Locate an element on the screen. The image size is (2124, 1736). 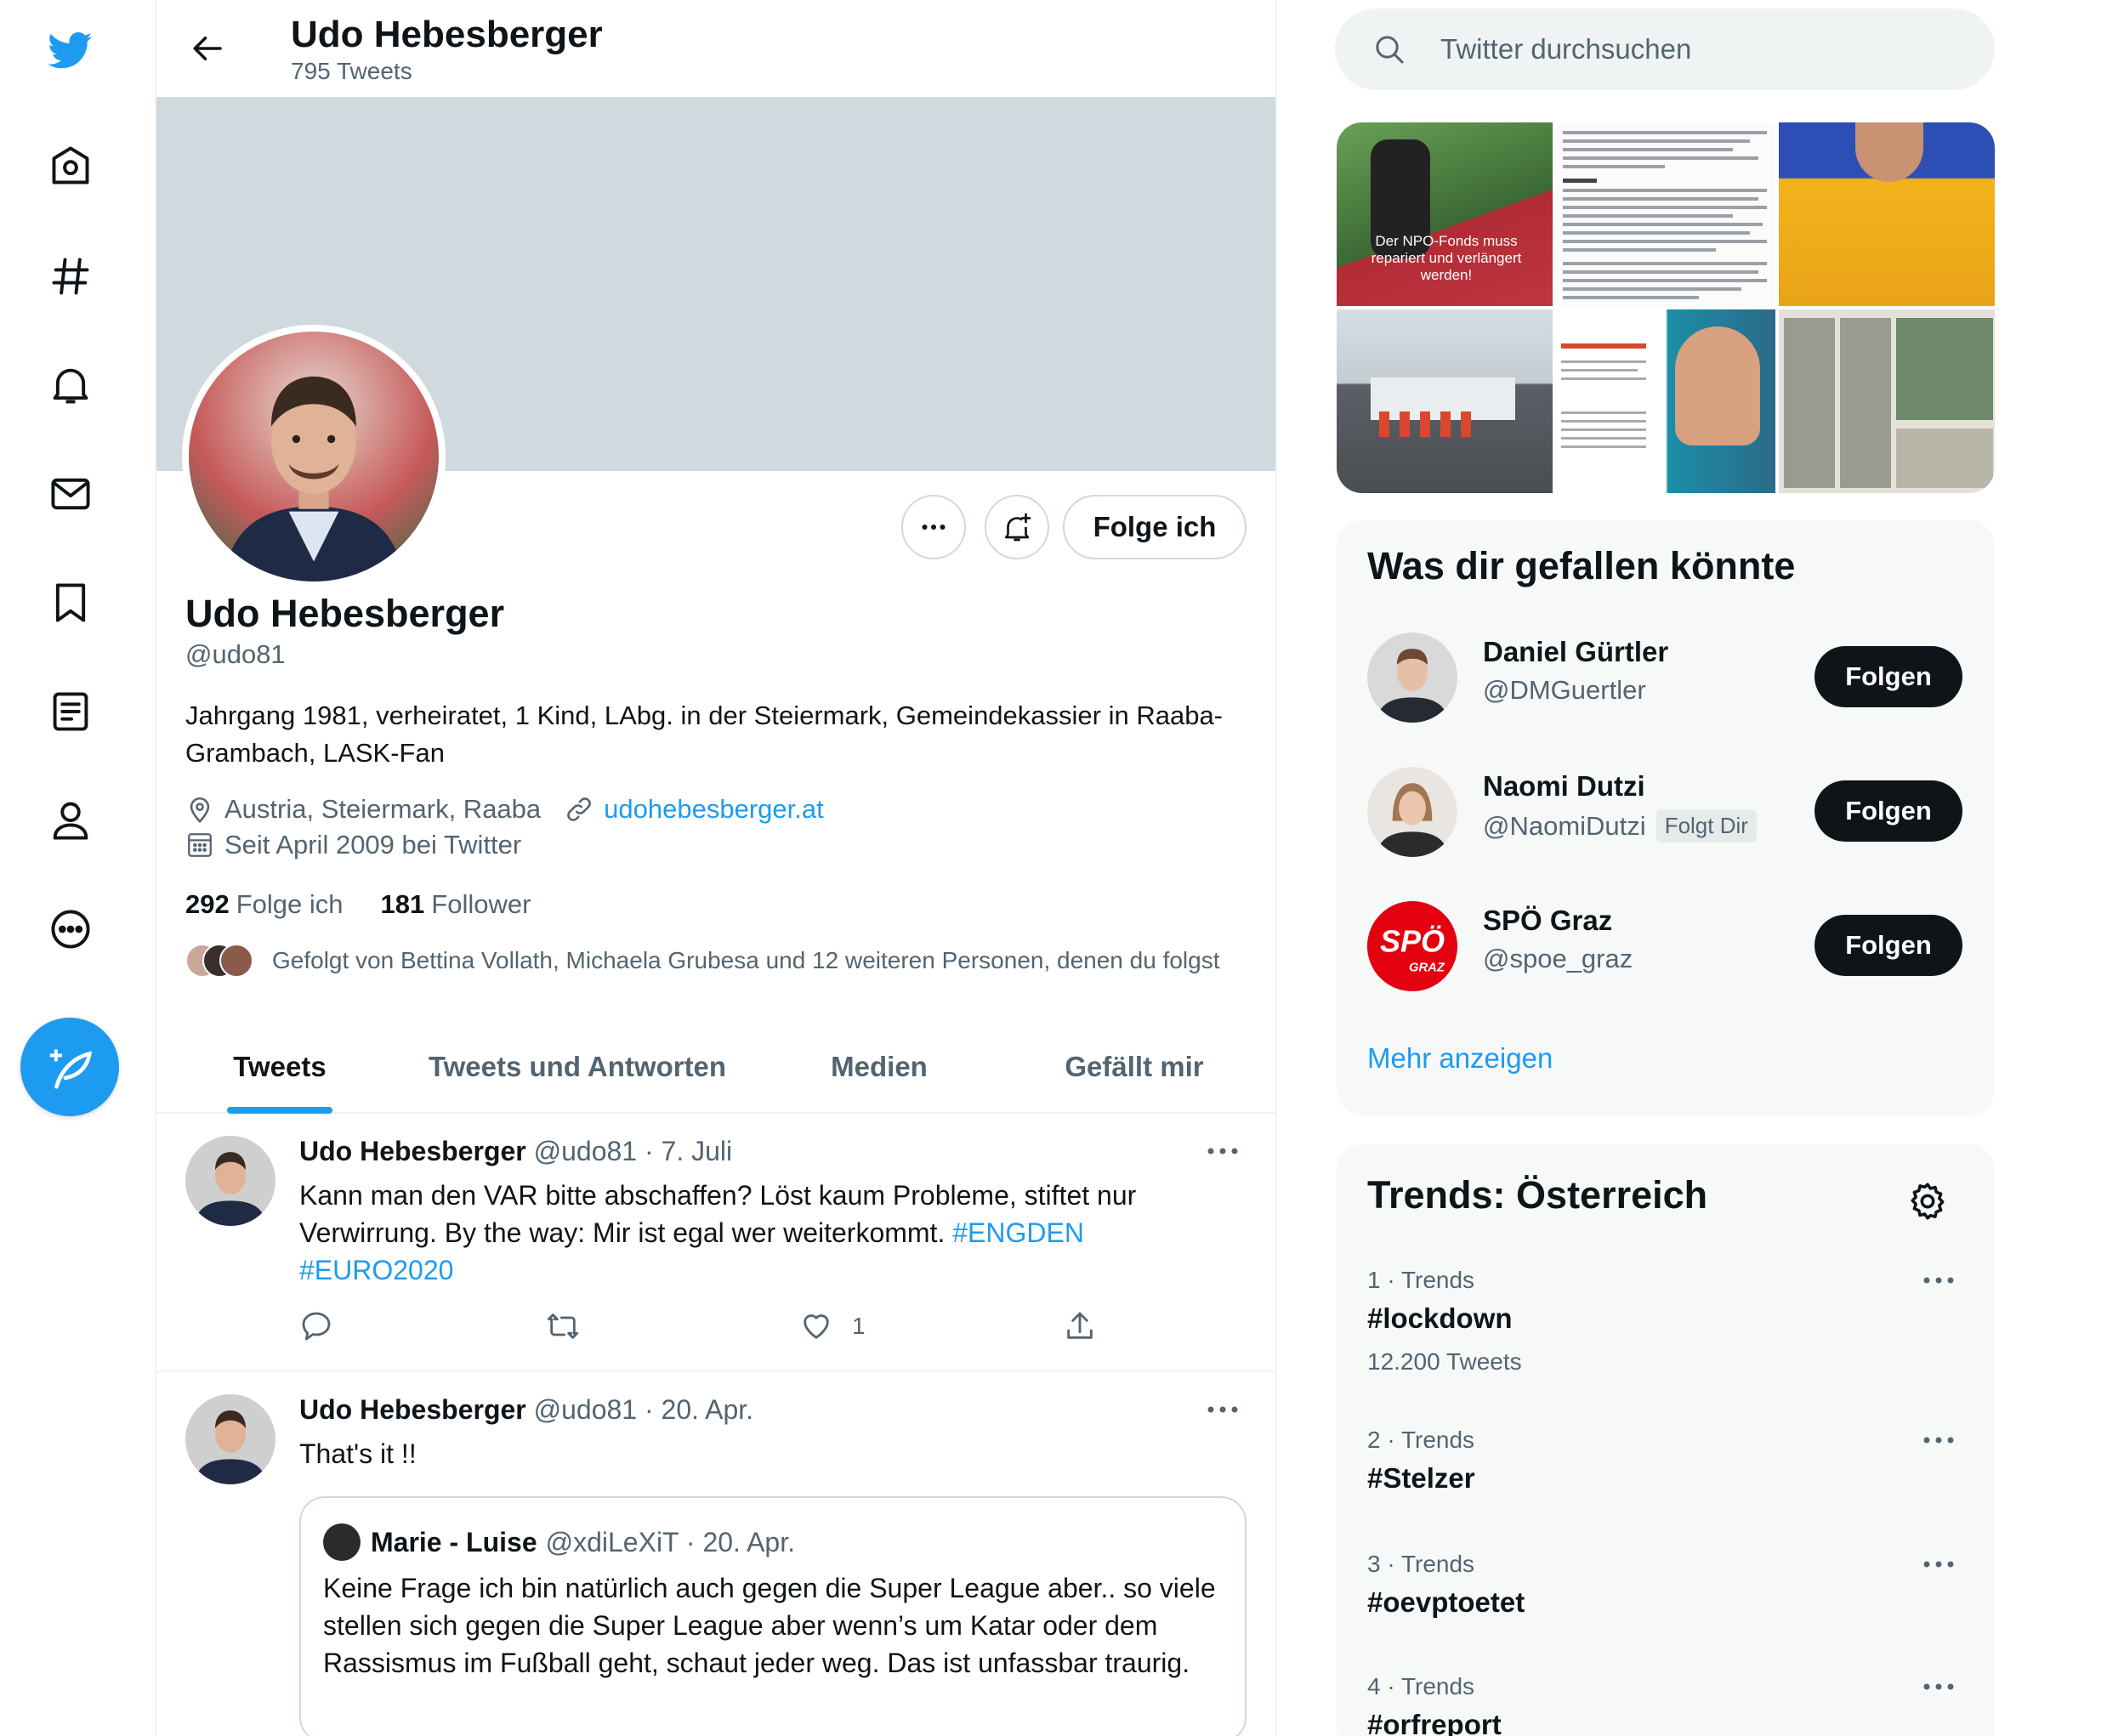
messages-icon is located at coordinates (71, 494).